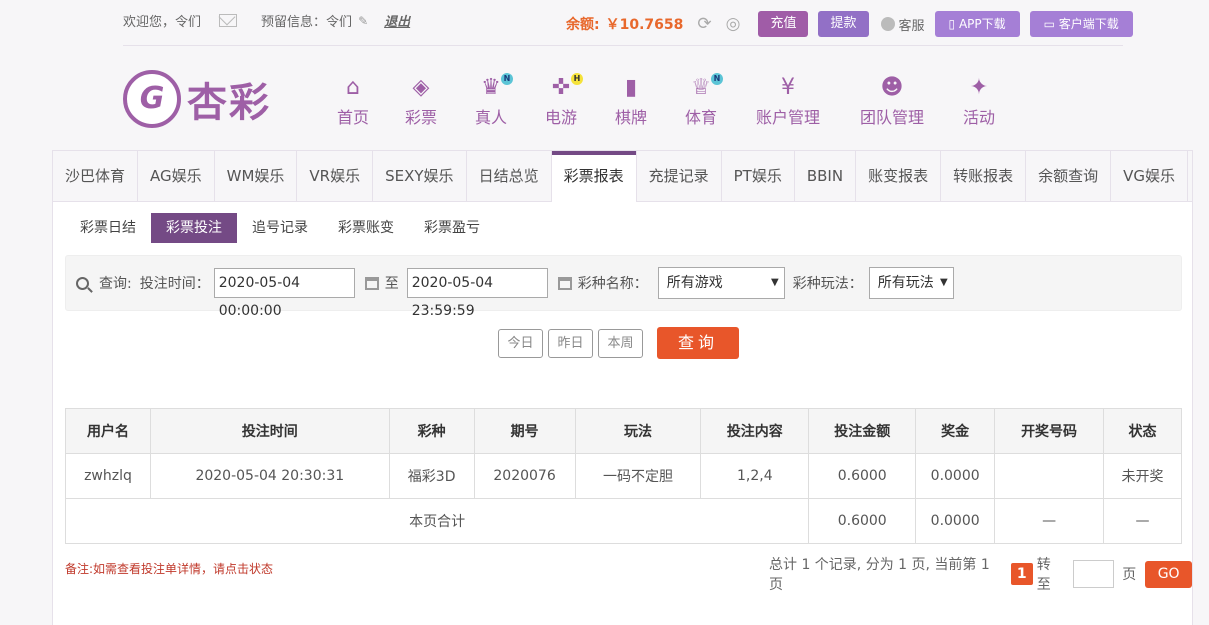 The height and width of the screenshot is (625, 1209). What do you see at coordinates (700, 117) in the screenshot?
I see `nav-label: 体育` at bounding box center [700, 117].